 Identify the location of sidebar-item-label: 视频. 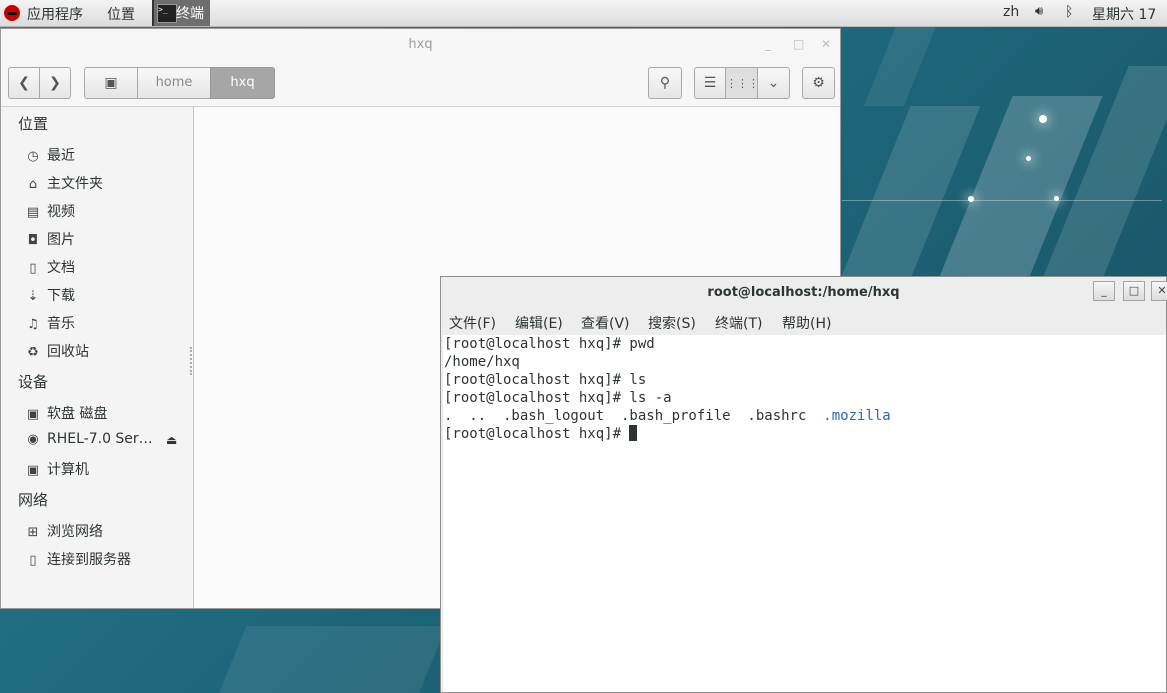
(61, 212).